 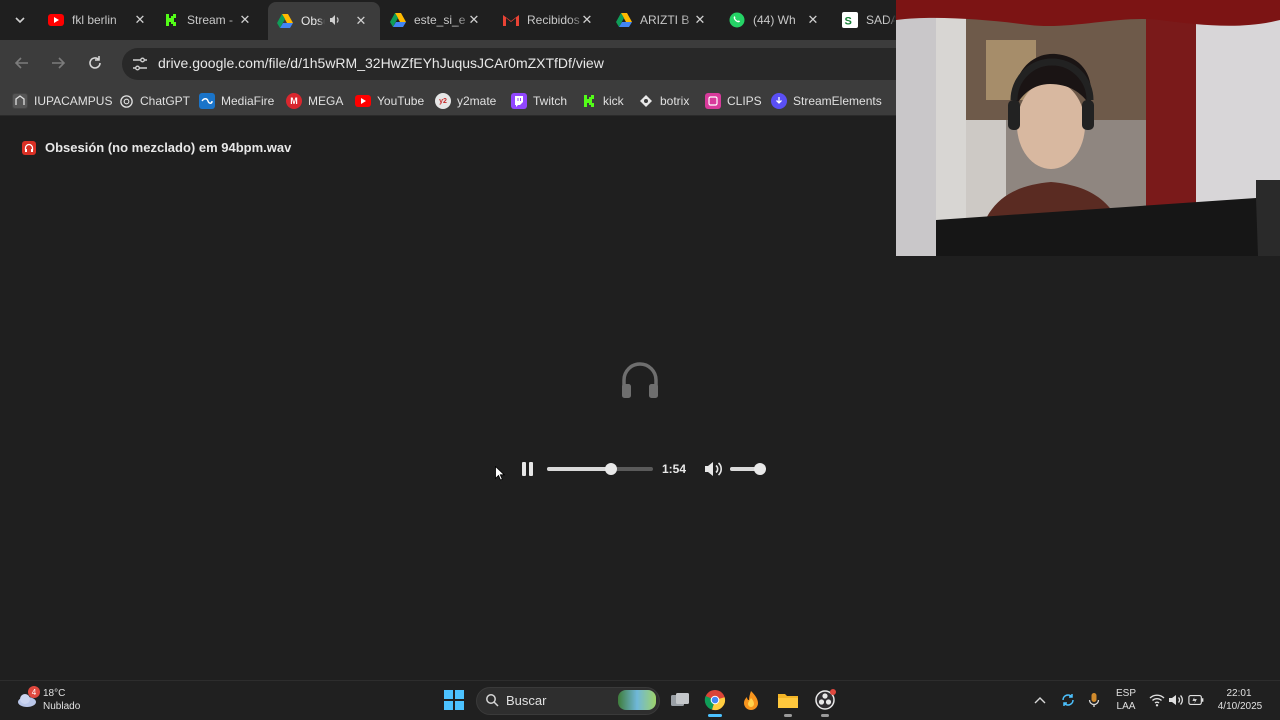 What do you see at coordinates (674, 469) in the screenshot?
I see `playback-time: 1:54` at bounding box center [674, 469].